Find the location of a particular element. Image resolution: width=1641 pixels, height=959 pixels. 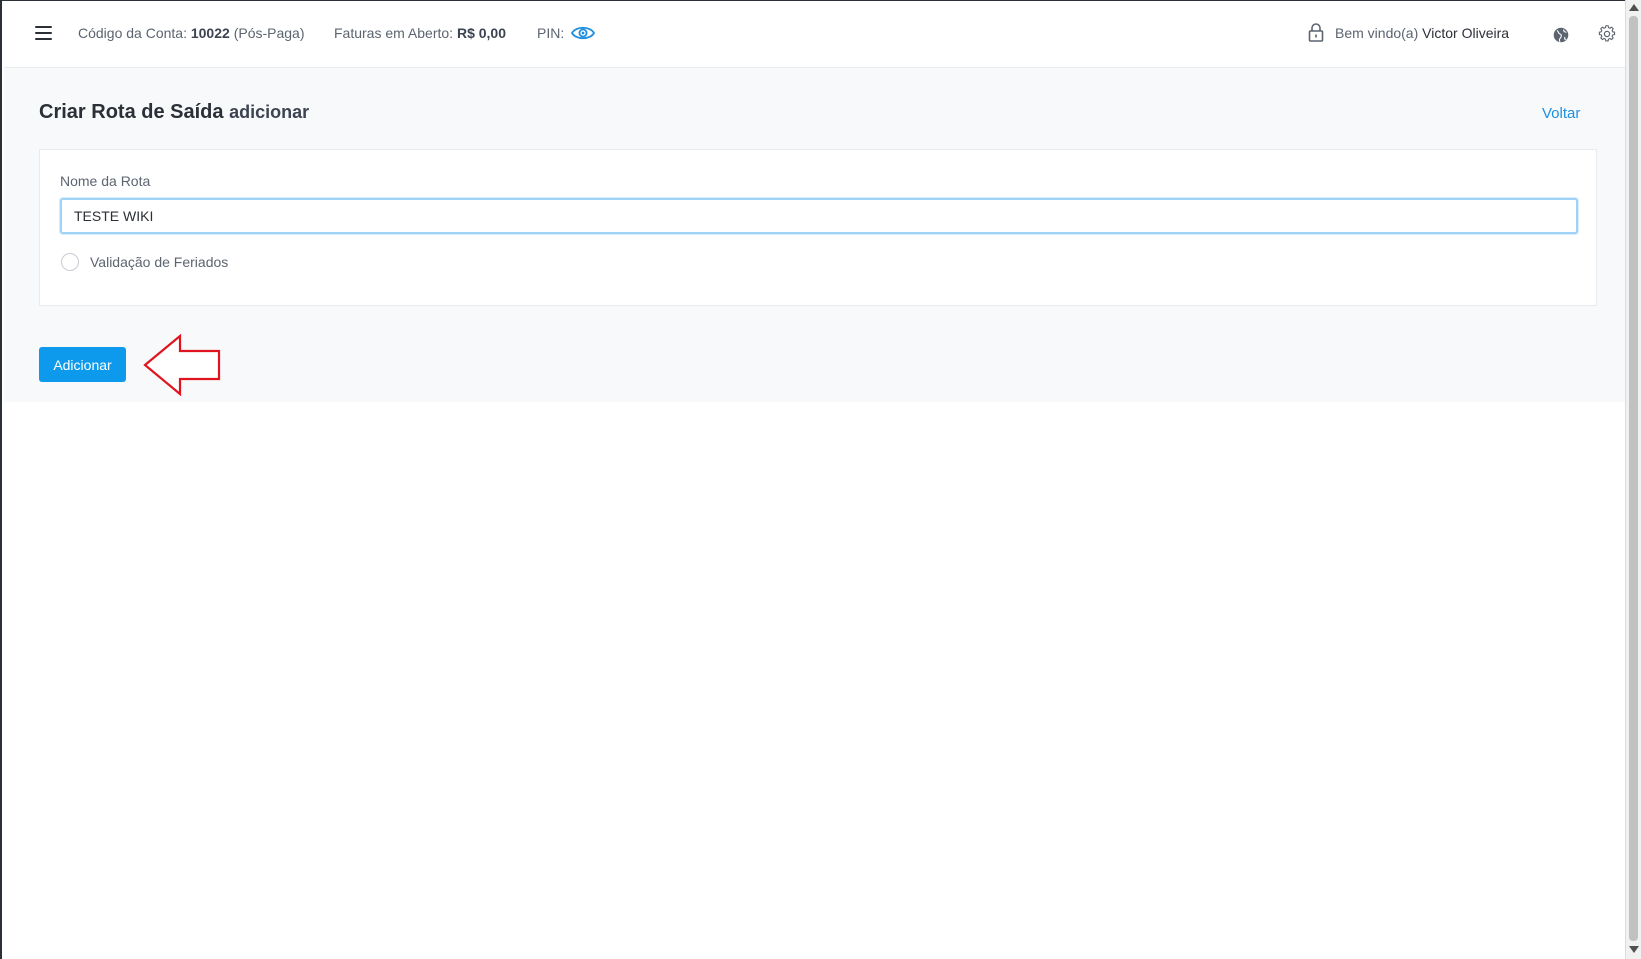

route-name-input is located at coordinates (819, 216).